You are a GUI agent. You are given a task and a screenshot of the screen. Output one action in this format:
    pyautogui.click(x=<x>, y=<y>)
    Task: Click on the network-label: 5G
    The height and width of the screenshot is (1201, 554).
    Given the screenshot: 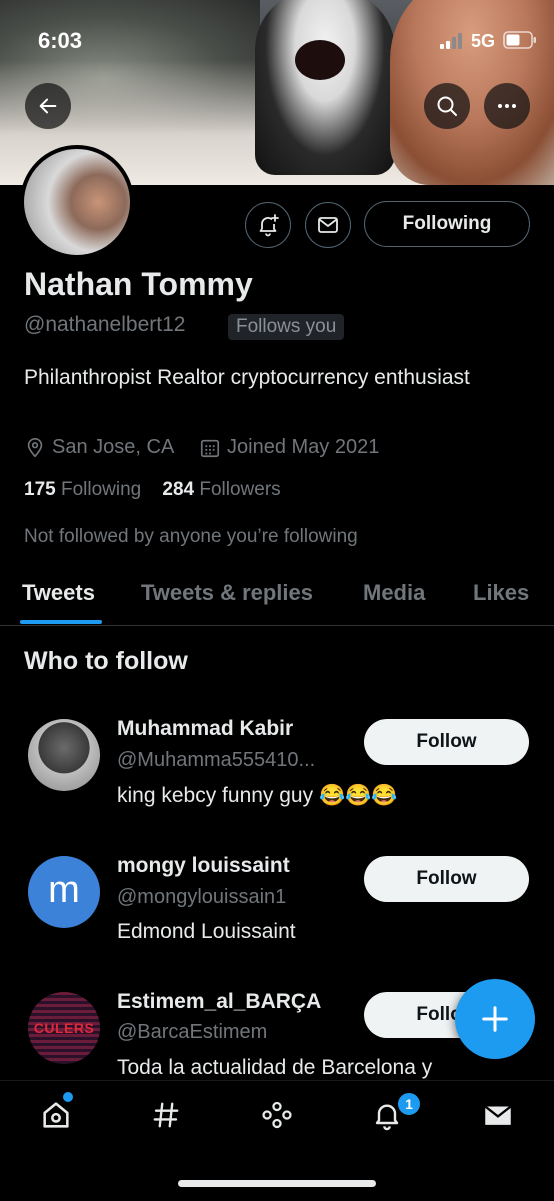 What is the action you would take?
    pyautogui.click(x=483, y=41)
    